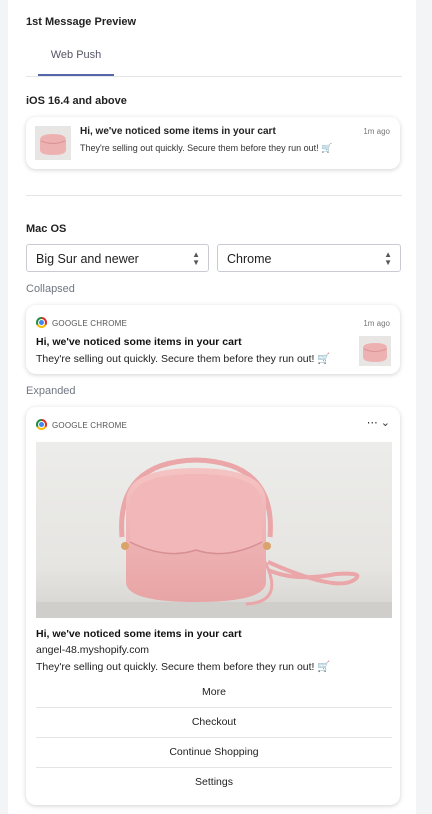 The height and width of the screenshot is (814, 432). Describe the element at coordinates (50, 289) in the screenshot. I see `collapsed-label: Collapsed` at that location.